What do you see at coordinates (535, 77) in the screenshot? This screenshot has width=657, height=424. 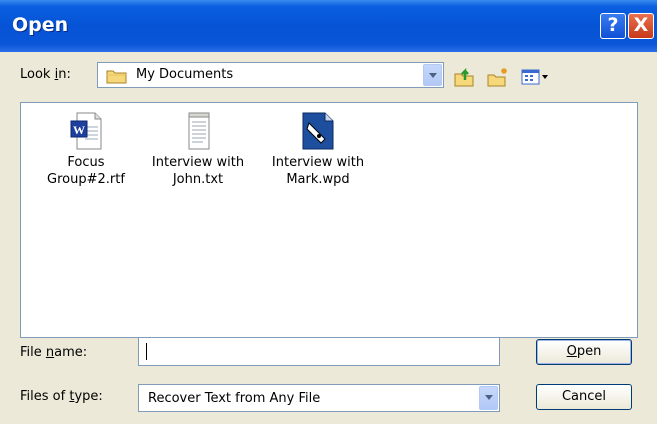 I see `views-menu-icon` at bounding box center [535, 77].